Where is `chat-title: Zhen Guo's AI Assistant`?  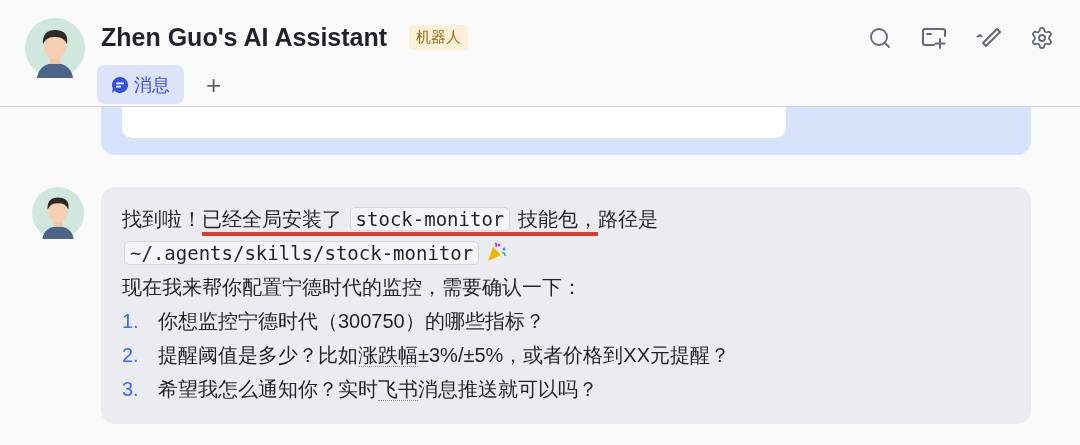 chat-title: Zhen Guo's AI Assistant is located at coordinates (244, 37).